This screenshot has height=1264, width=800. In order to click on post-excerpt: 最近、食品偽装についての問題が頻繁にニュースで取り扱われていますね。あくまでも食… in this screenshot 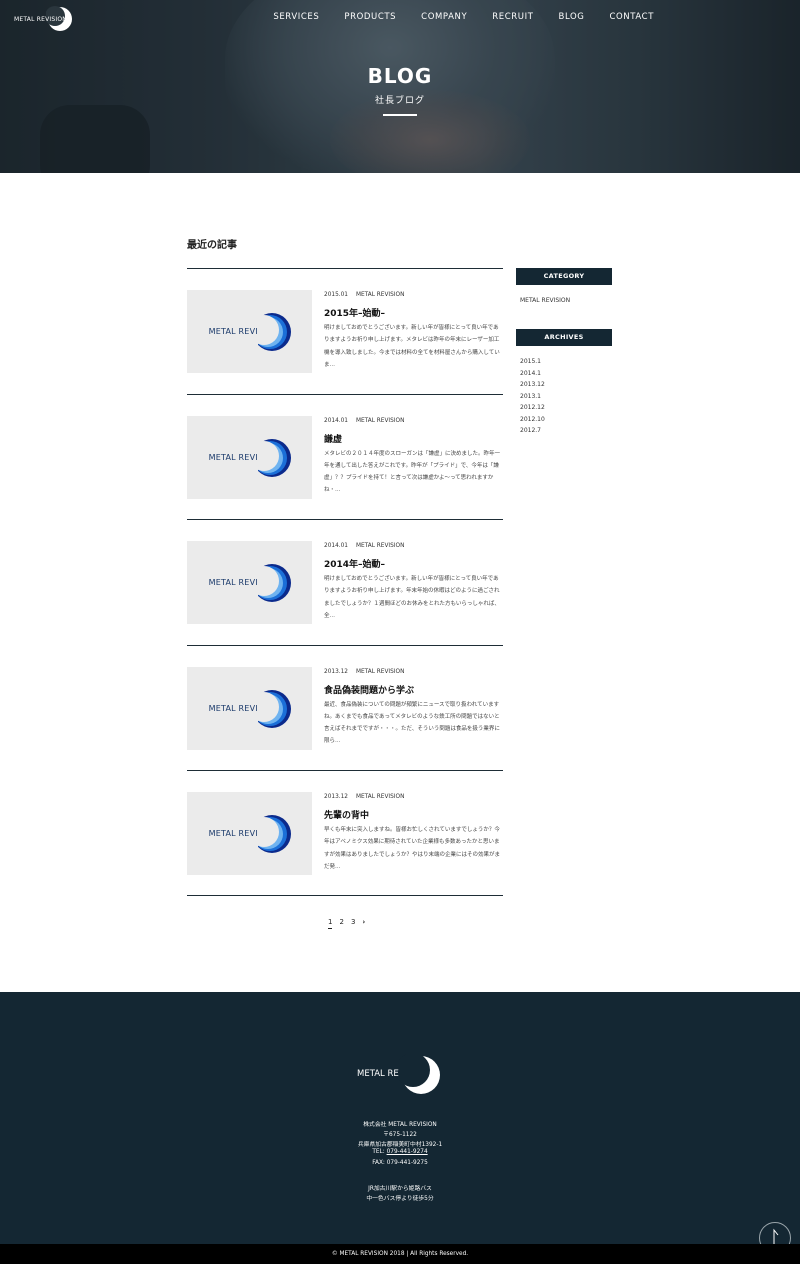, I will do `click(412, 723)`.